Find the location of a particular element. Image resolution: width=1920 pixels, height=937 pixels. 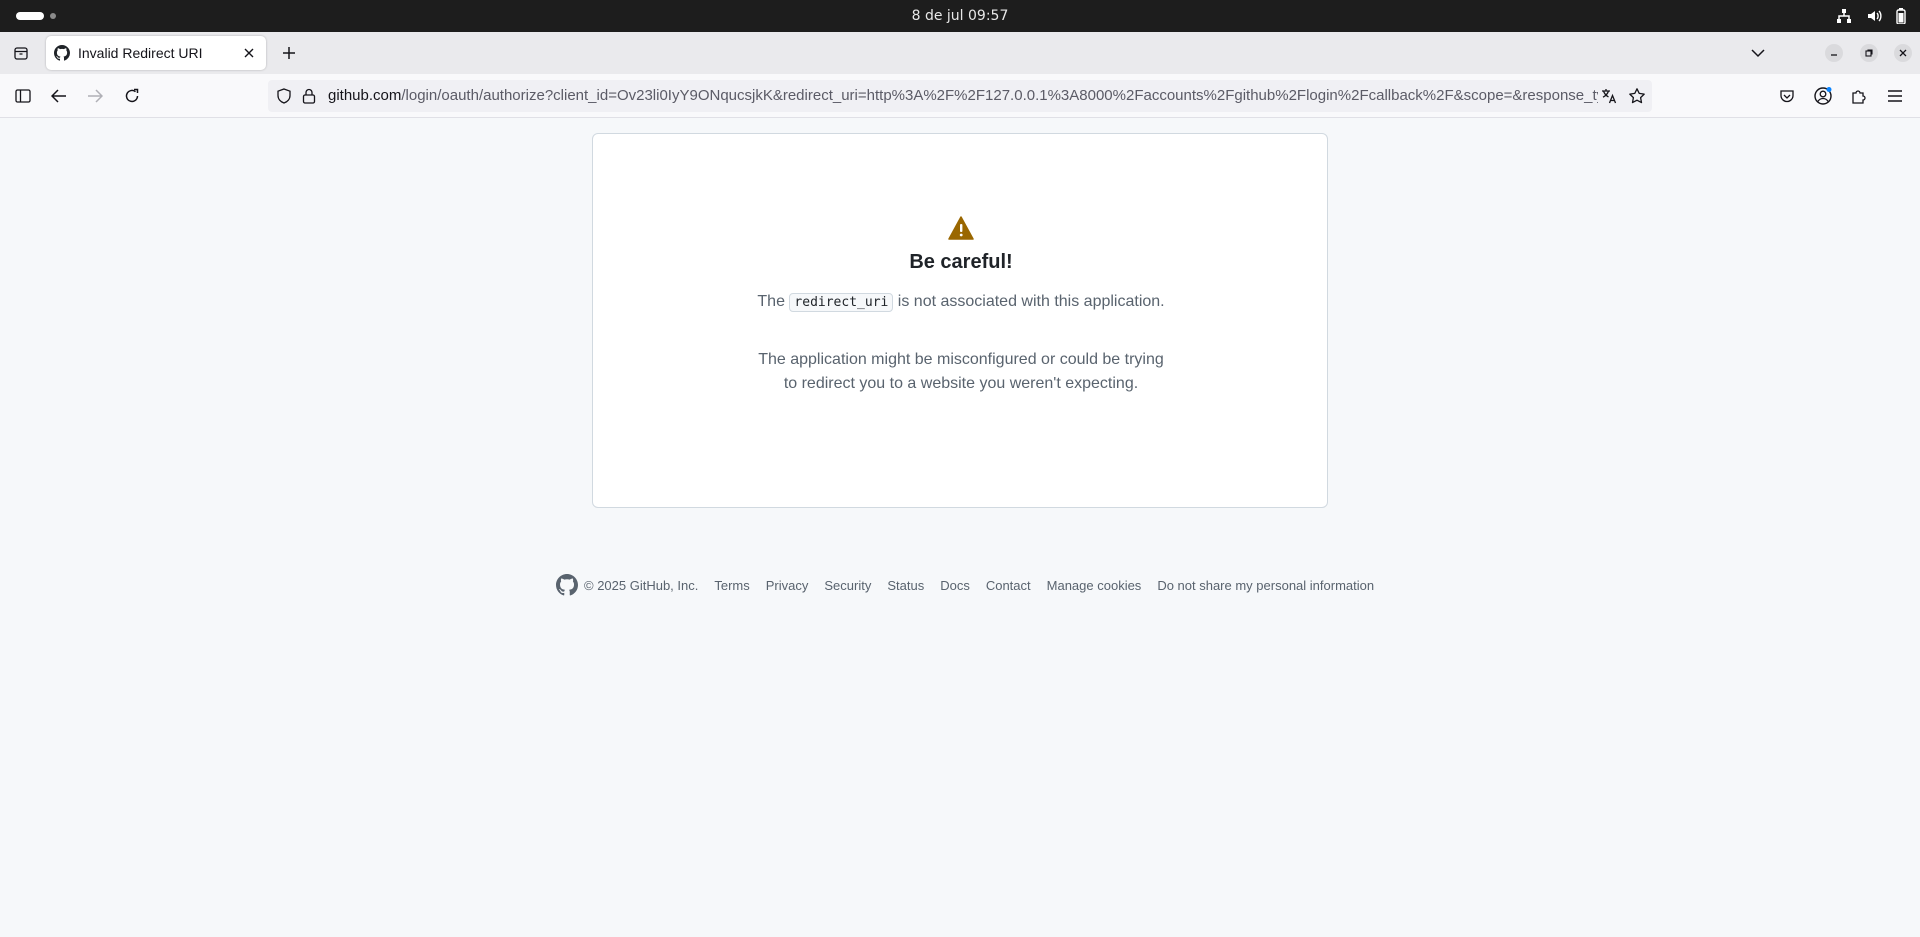

chevron-down-icon is located at coordinates (1758, 53).